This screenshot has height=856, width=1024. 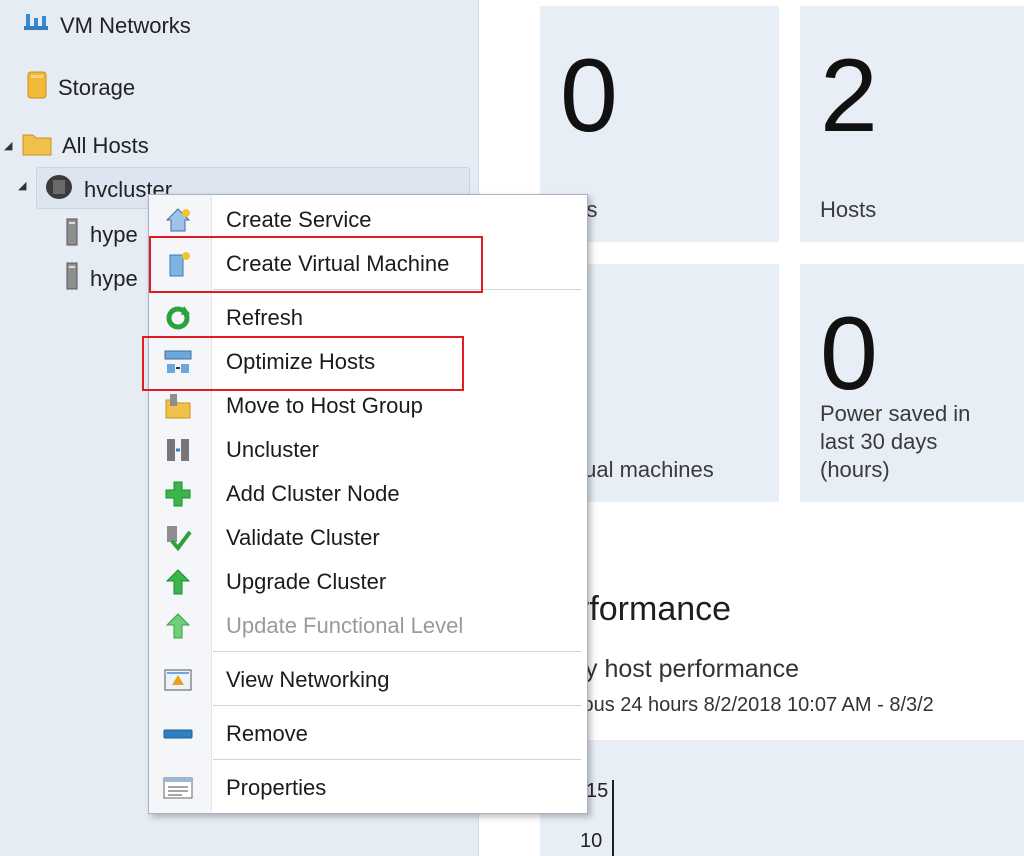 I want to click on tile-power-saved: 0 Power saved in last 30 days (hours), so click(x=912, y=383).